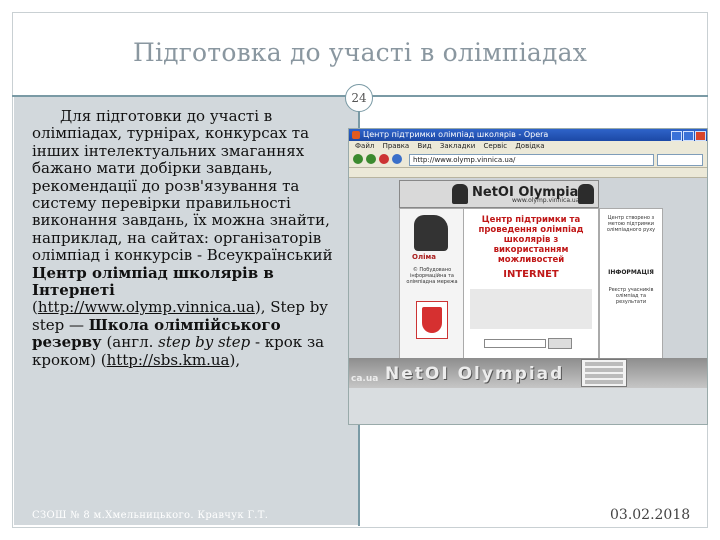 The height and width of the screenshot is (540, 720). Describe the element at coordinates (424, 257) in the screenshot. I see `site-logo-text: Оліма` at that location.